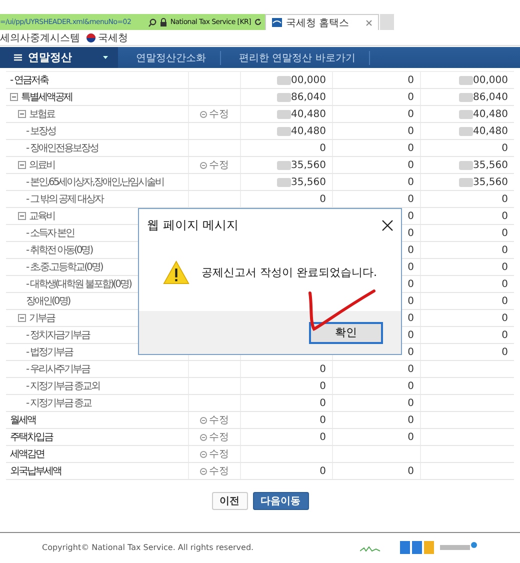 This screenshot has width=520, height=563. Describe the element at coordinates (41, 165) in the screenshot. I see `row-label: 의료비` at that location.